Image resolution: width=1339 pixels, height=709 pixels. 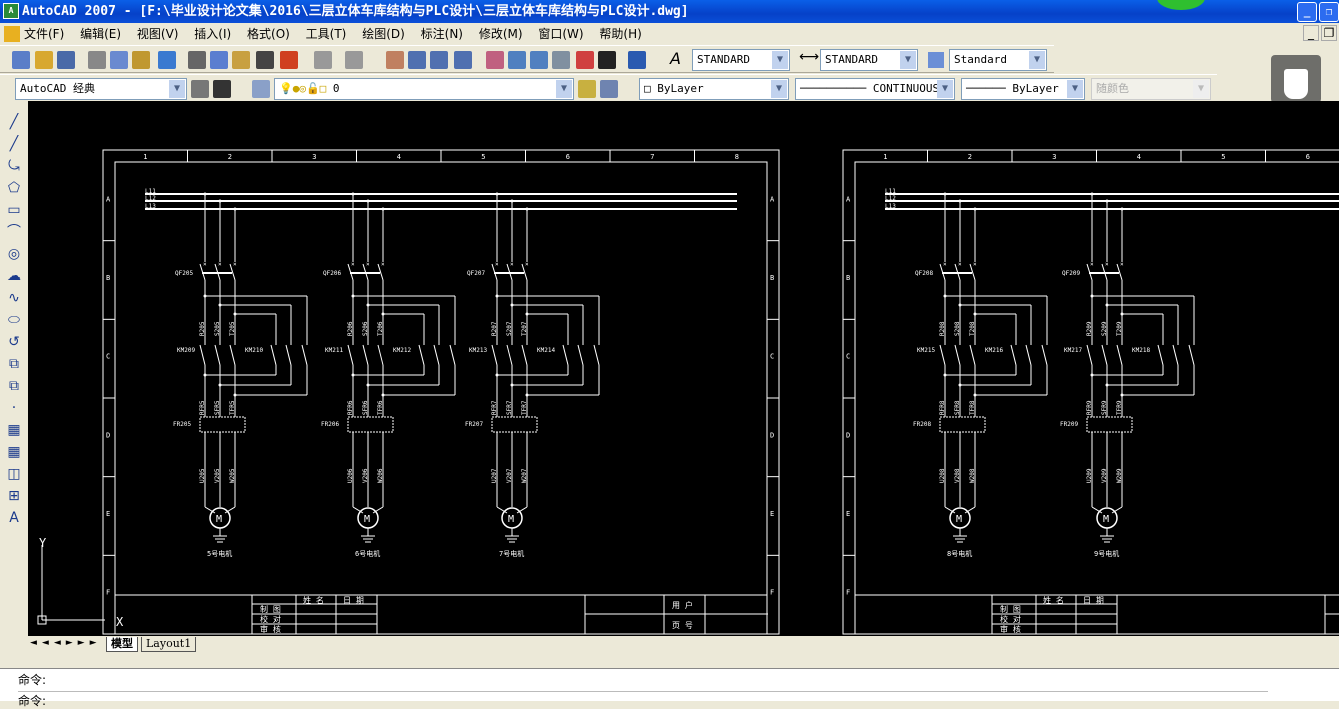 I want to click on menu-window: 窗口(W), so click(x=560, y=34).